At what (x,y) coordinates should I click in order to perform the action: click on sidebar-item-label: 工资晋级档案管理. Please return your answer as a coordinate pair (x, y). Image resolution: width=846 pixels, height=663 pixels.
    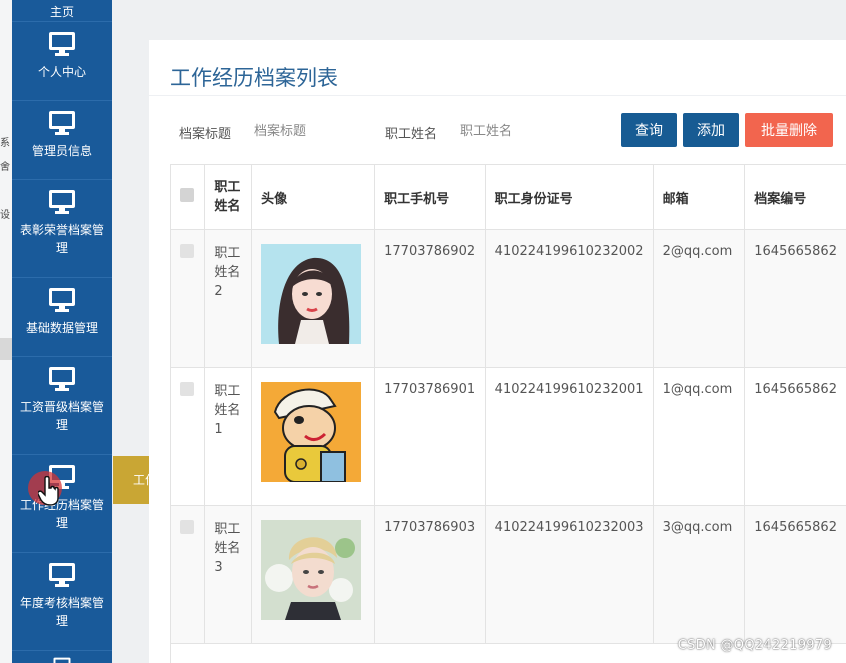
    Looking at the image, I should click on (61, 416).